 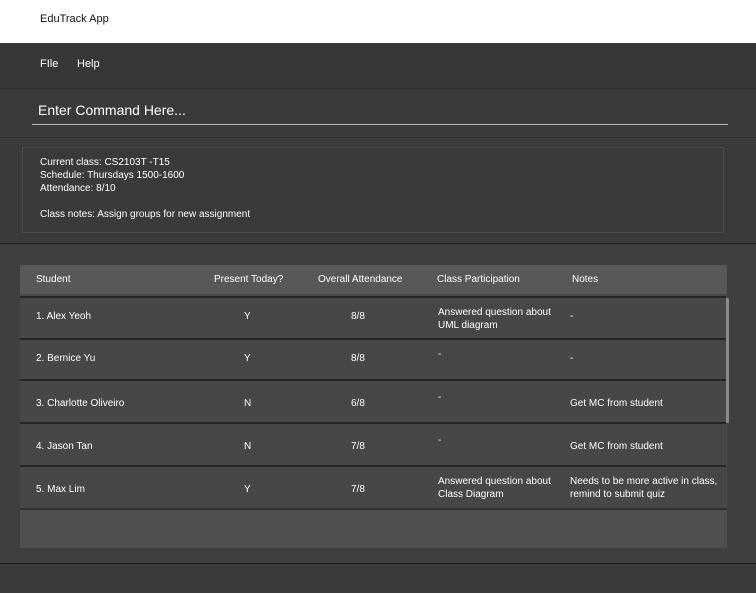 What do you see at coordinates (358, 403) in the screenshot?
I see `cell-attendance: 6/8` at bounding box center [358, 403].